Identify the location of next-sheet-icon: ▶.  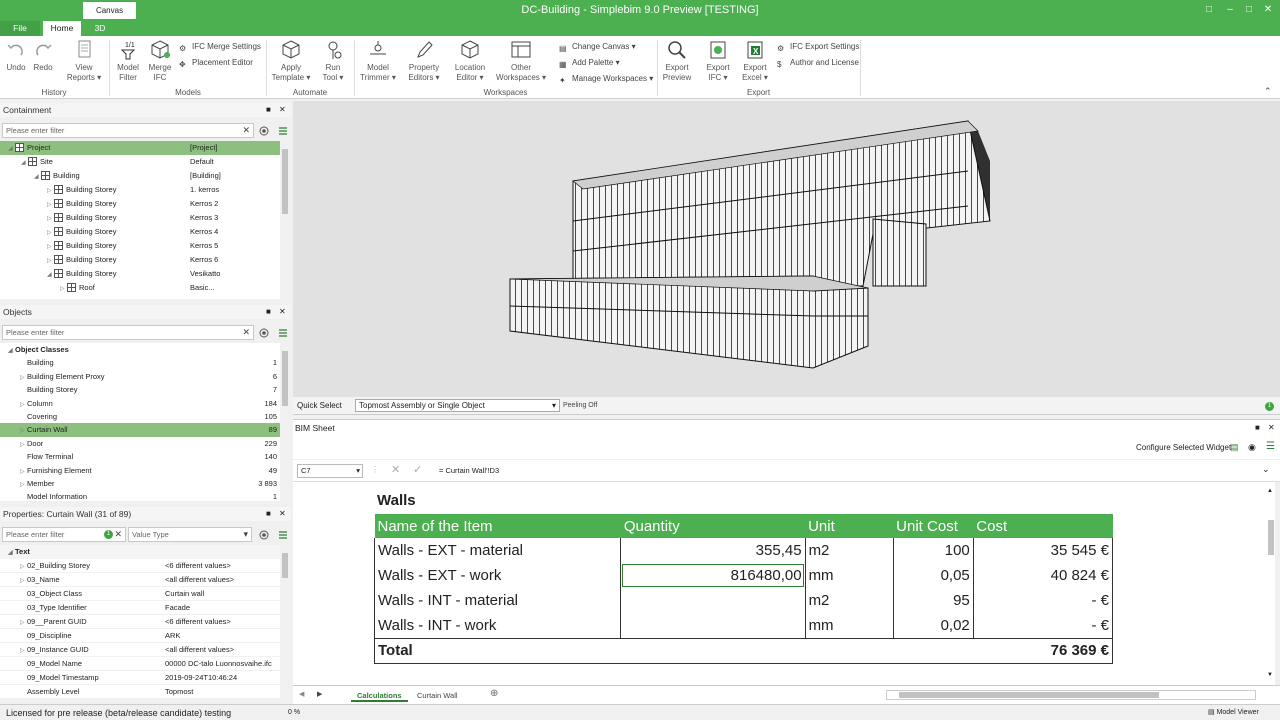
(319, 694).